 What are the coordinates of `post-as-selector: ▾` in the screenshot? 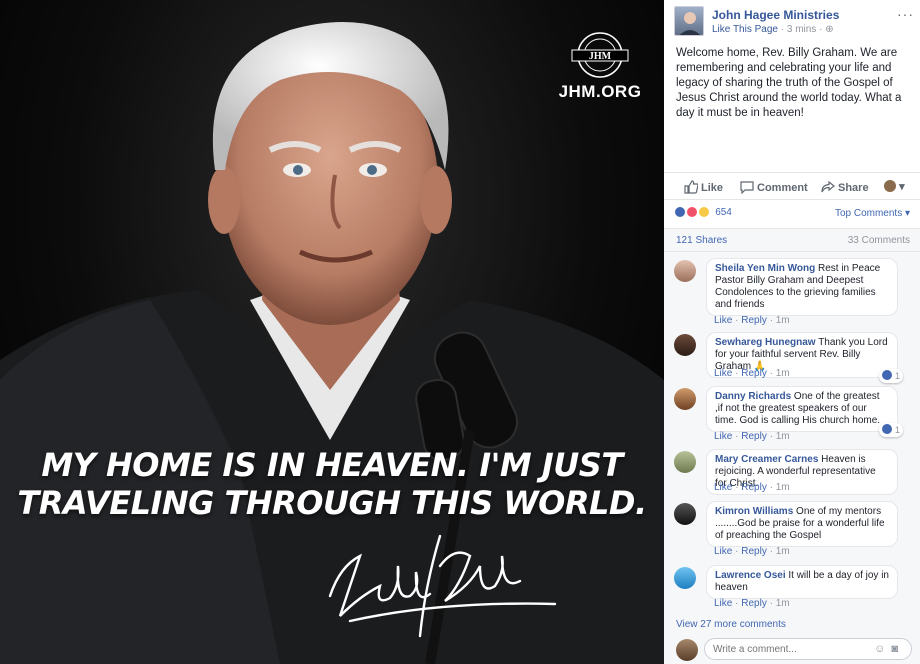 It's located at (894, 186).